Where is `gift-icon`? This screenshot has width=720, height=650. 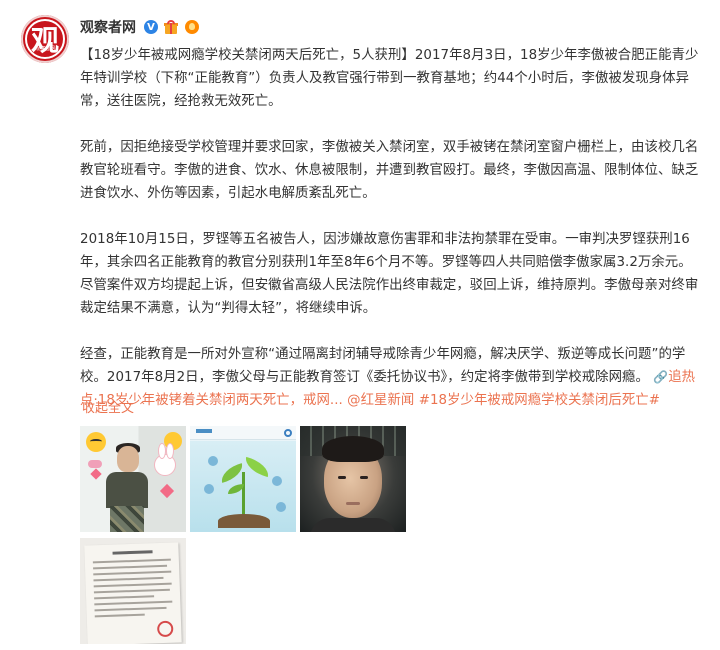 gift-icon is located at coordinates (171, 27).